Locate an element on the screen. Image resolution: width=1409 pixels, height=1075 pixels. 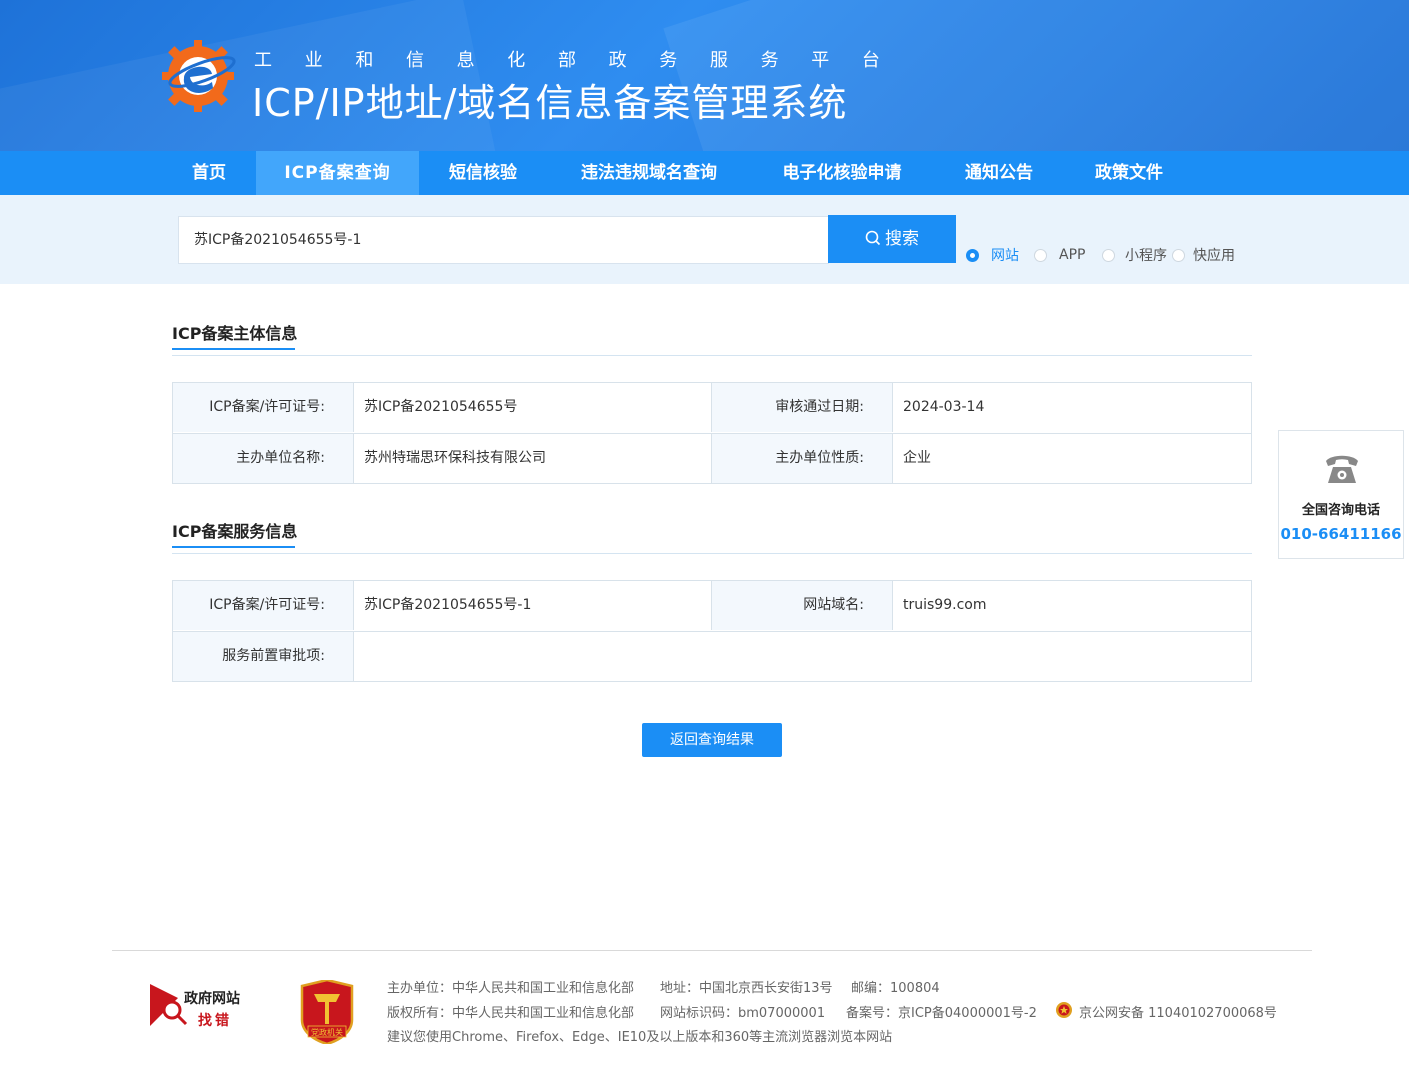
organizer-name-value: 苏州特瑞思环保科技有限公司 is located at coordinates (533, 458).